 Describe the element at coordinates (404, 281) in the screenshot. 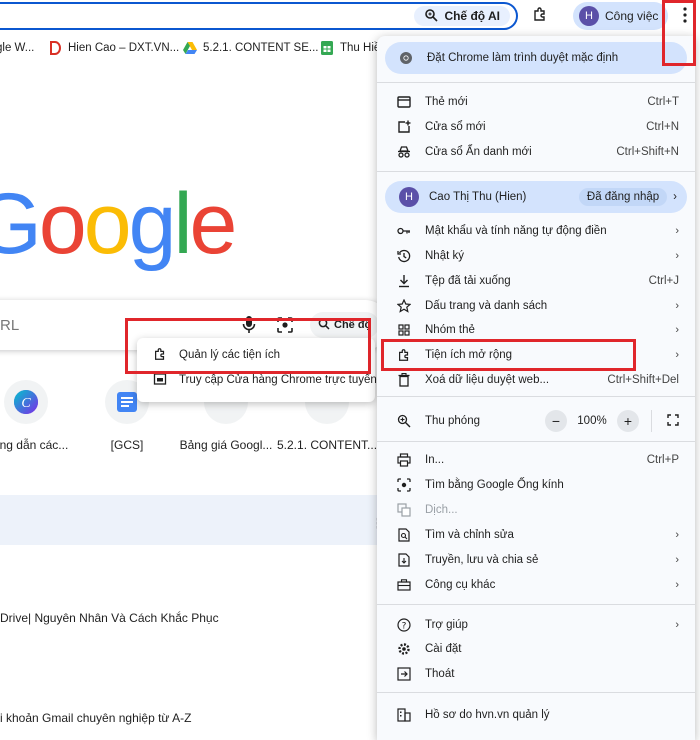

I see `download-icon` at that location.